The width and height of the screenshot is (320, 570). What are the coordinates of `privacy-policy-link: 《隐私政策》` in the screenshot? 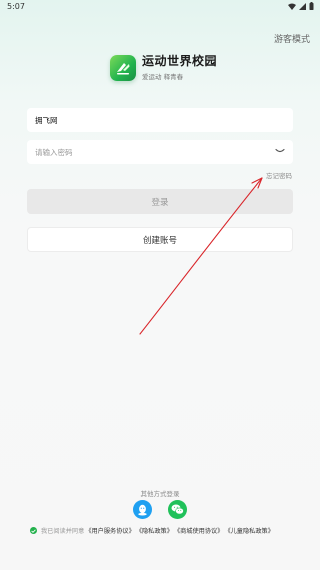 It's located at (154, 530).